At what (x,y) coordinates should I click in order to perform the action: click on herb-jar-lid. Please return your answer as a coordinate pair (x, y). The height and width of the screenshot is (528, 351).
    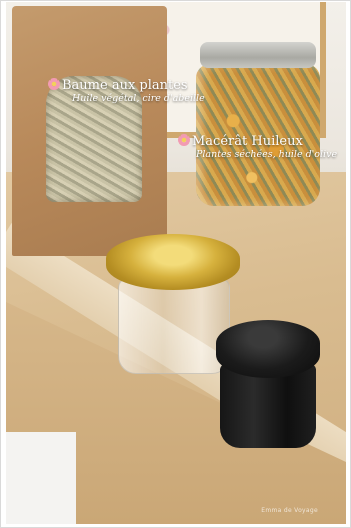
    Looking at the image, I should click on (258, 55).